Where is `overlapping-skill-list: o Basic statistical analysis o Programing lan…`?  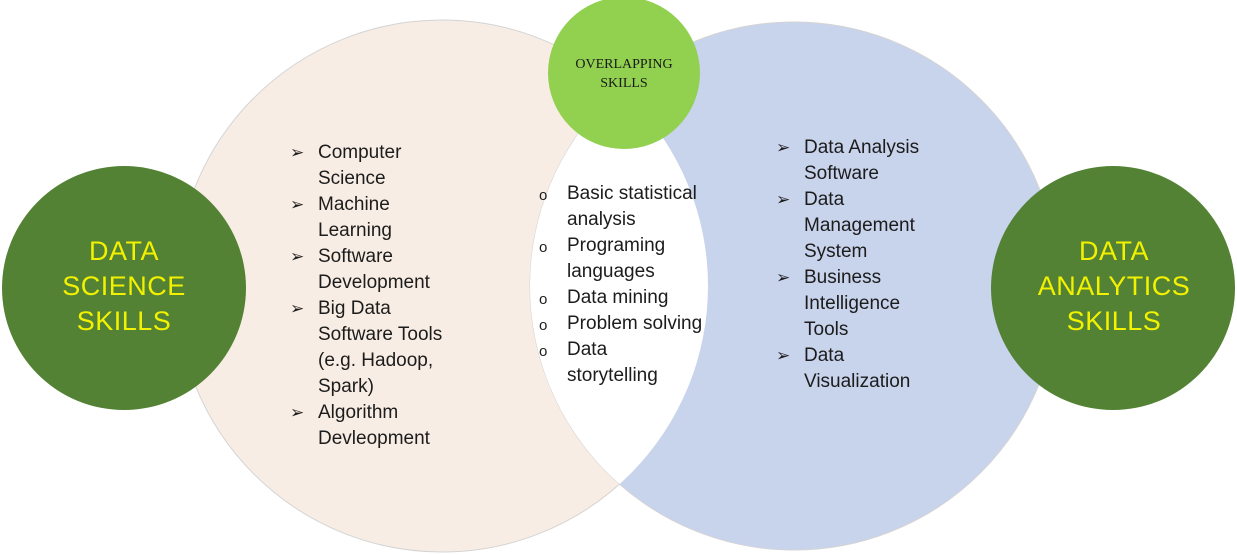
overlapping-skill-list: o Basic statistical analysis o Programing lan… is located at coordinates (637, 285).